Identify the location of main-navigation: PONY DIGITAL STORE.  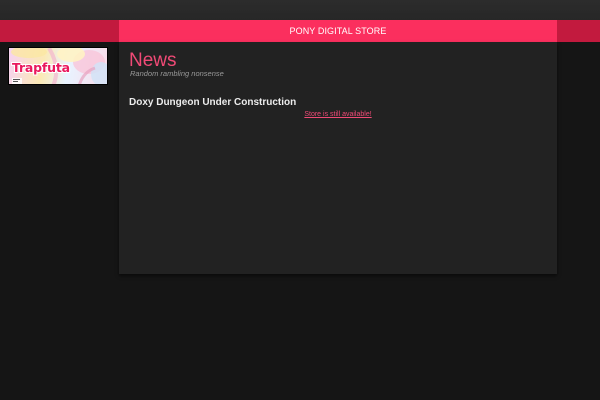
(338, 31).